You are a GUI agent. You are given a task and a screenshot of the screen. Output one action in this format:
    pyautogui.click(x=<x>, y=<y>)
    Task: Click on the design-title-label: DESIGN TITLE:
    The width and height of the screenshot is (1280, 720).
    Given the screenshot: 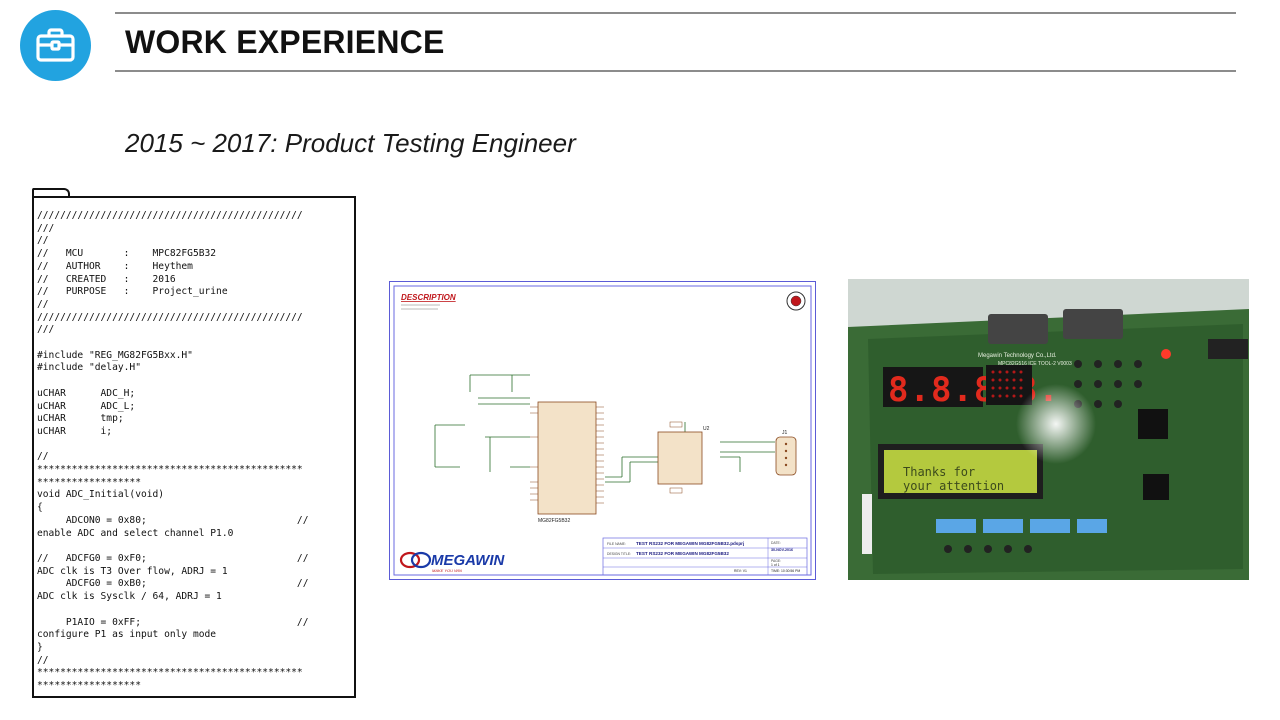 What is the action you would take?
    pyautogui.click(x=619, y=554)
    